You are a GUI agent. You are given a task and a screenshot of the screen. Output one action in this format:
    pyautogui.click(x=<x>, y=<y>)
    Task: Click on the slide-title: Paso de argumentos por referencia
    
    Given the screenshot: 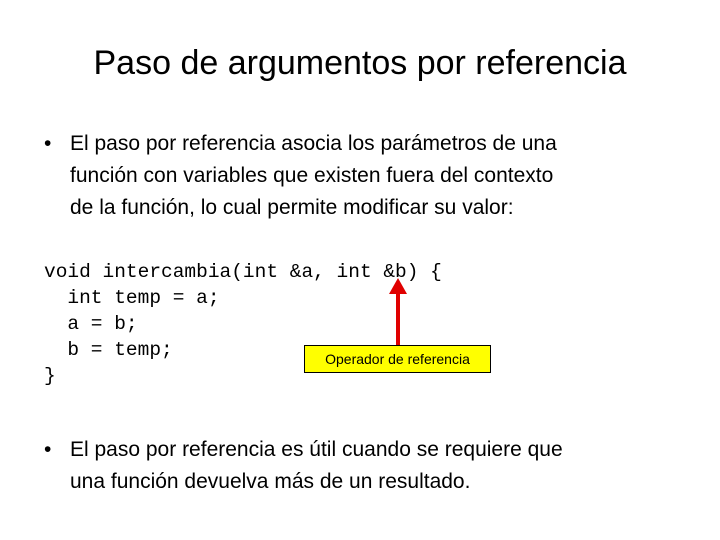 What is the action you would take?
    pyautogui.click(x=360, y=63)
    